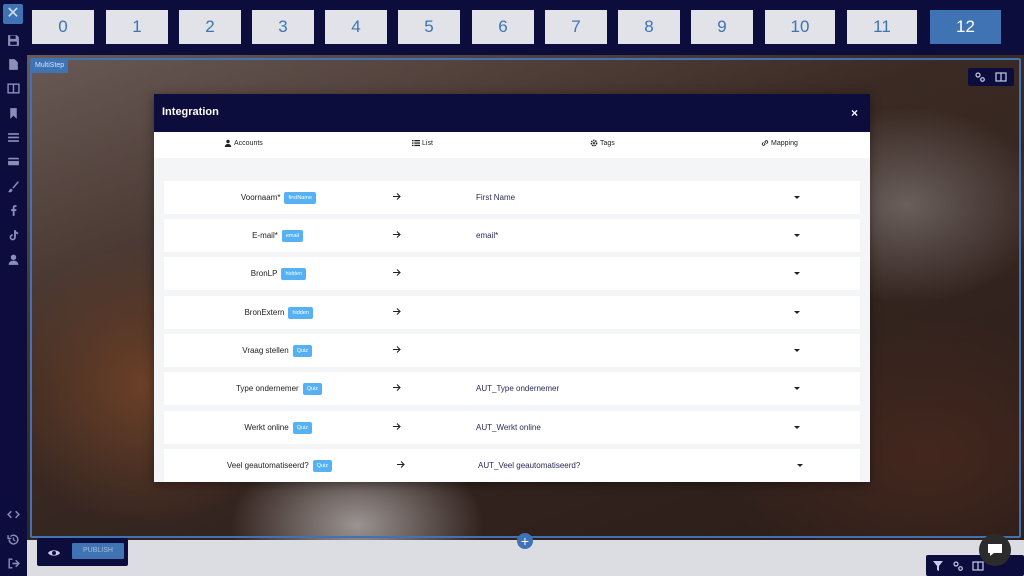 This screenshot has width=1024, height=576. Describe the element at coordinates (13, 161) in the screenshot. I see `card-icon` at that location.